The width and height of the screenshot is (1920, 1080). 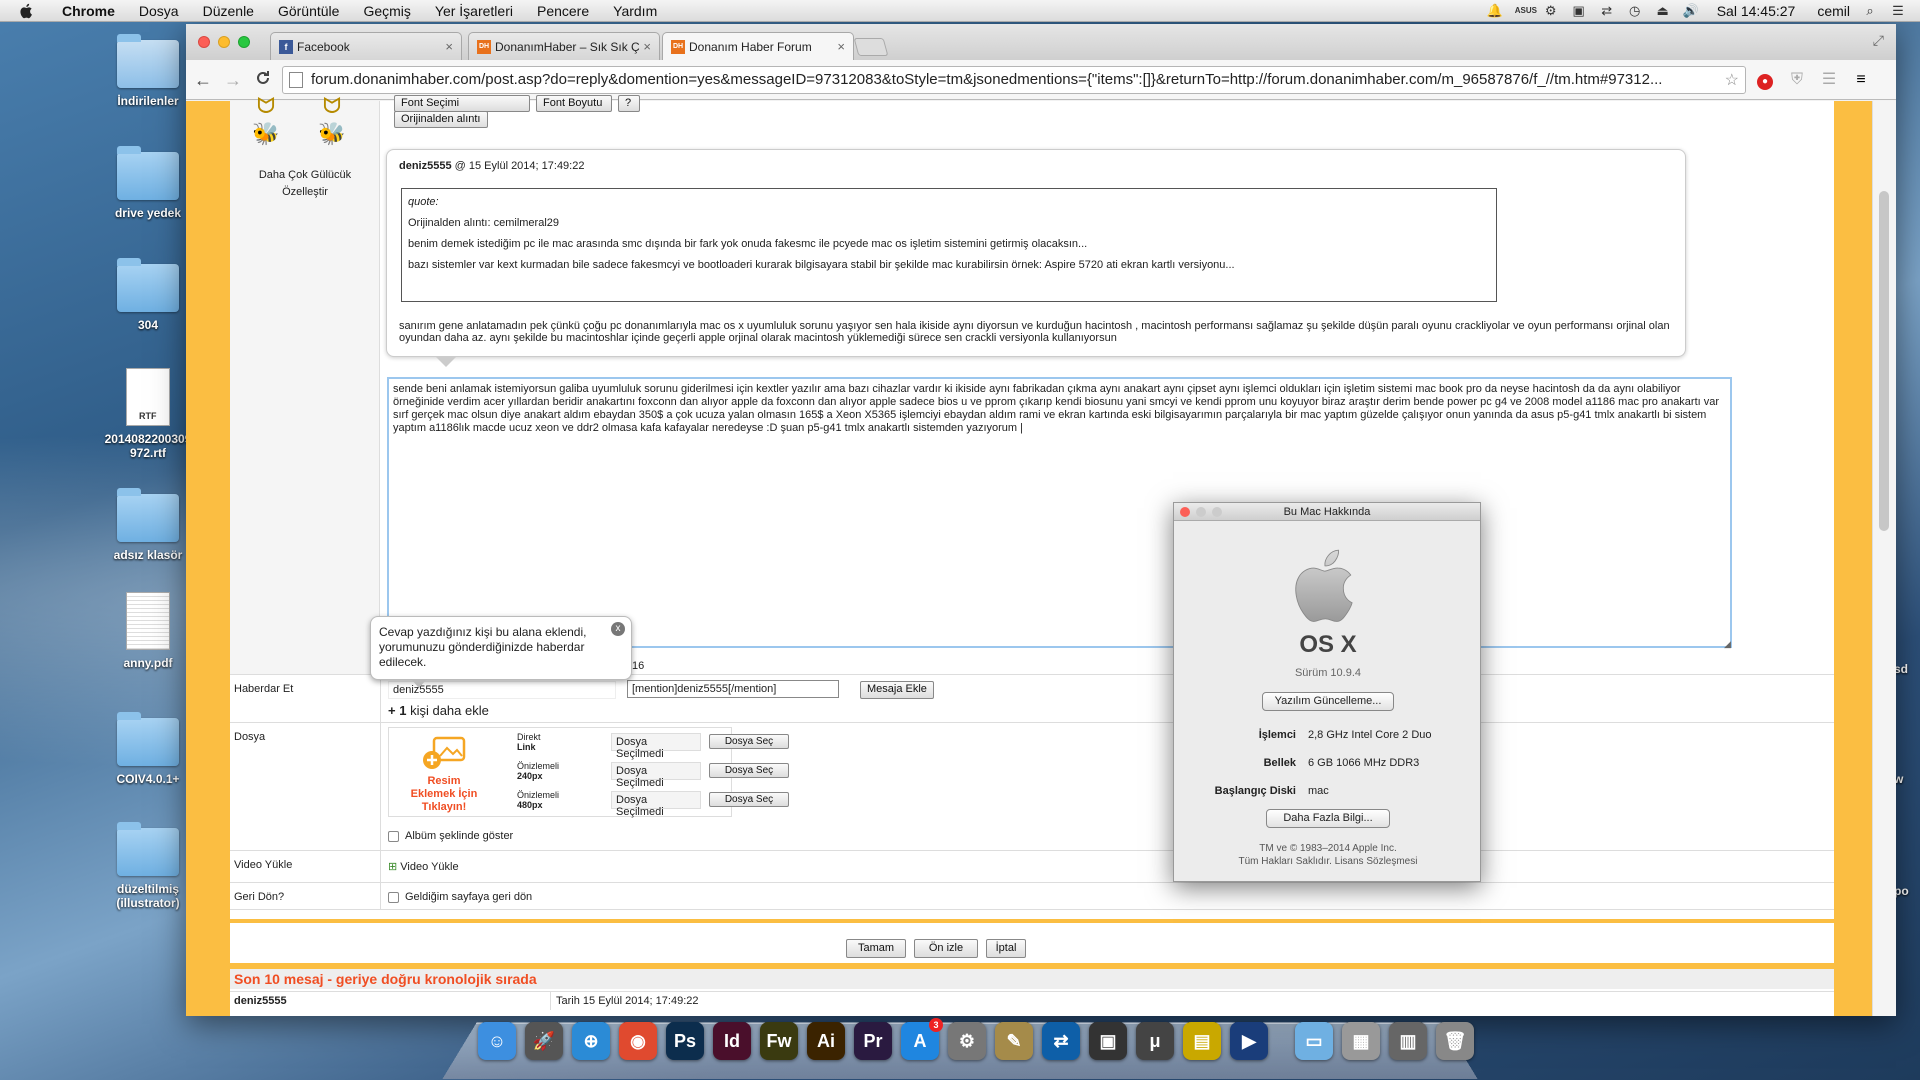 I want to click on quicktime-icon: ▶, so click(x=1249, y=1041).